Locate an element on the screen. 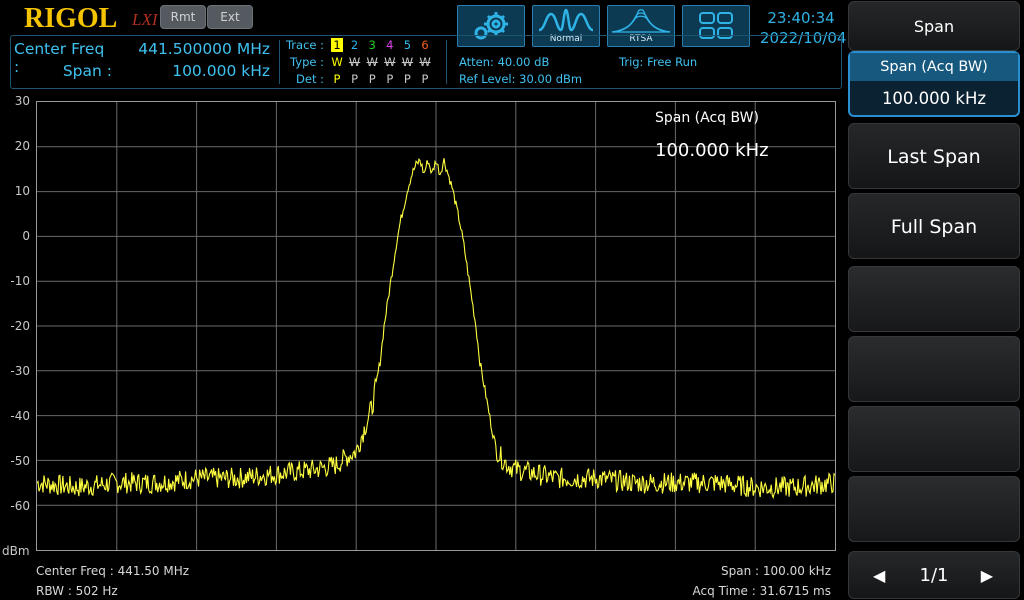  page-indicator: 1/1 is located at coordinates (934, 575).